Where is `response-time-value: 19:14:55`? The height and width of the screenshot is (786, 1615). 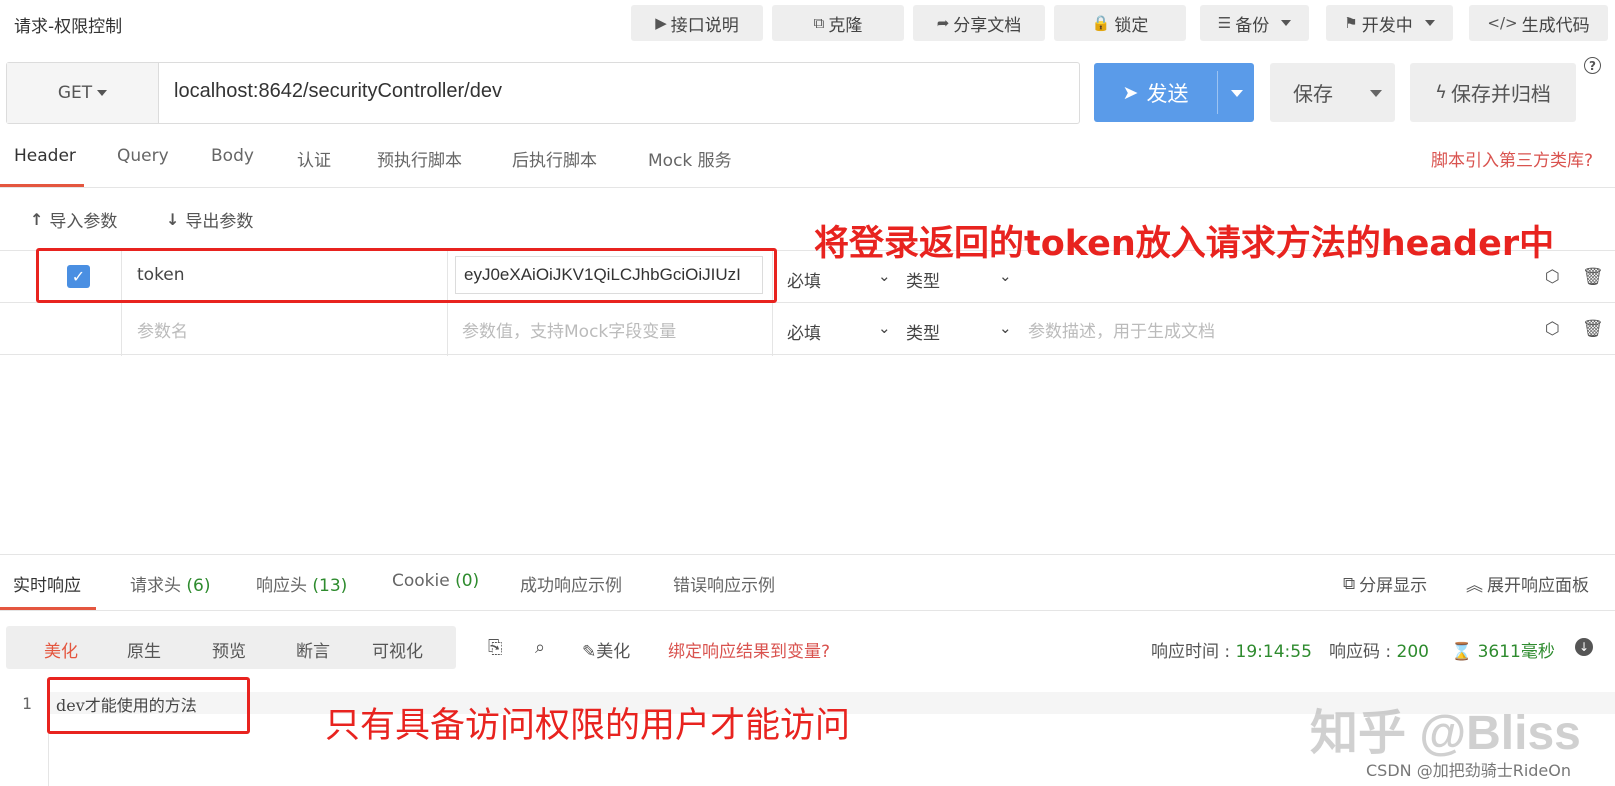 response-time-value: 19:14:55 is located at coordinates (1273, 652).